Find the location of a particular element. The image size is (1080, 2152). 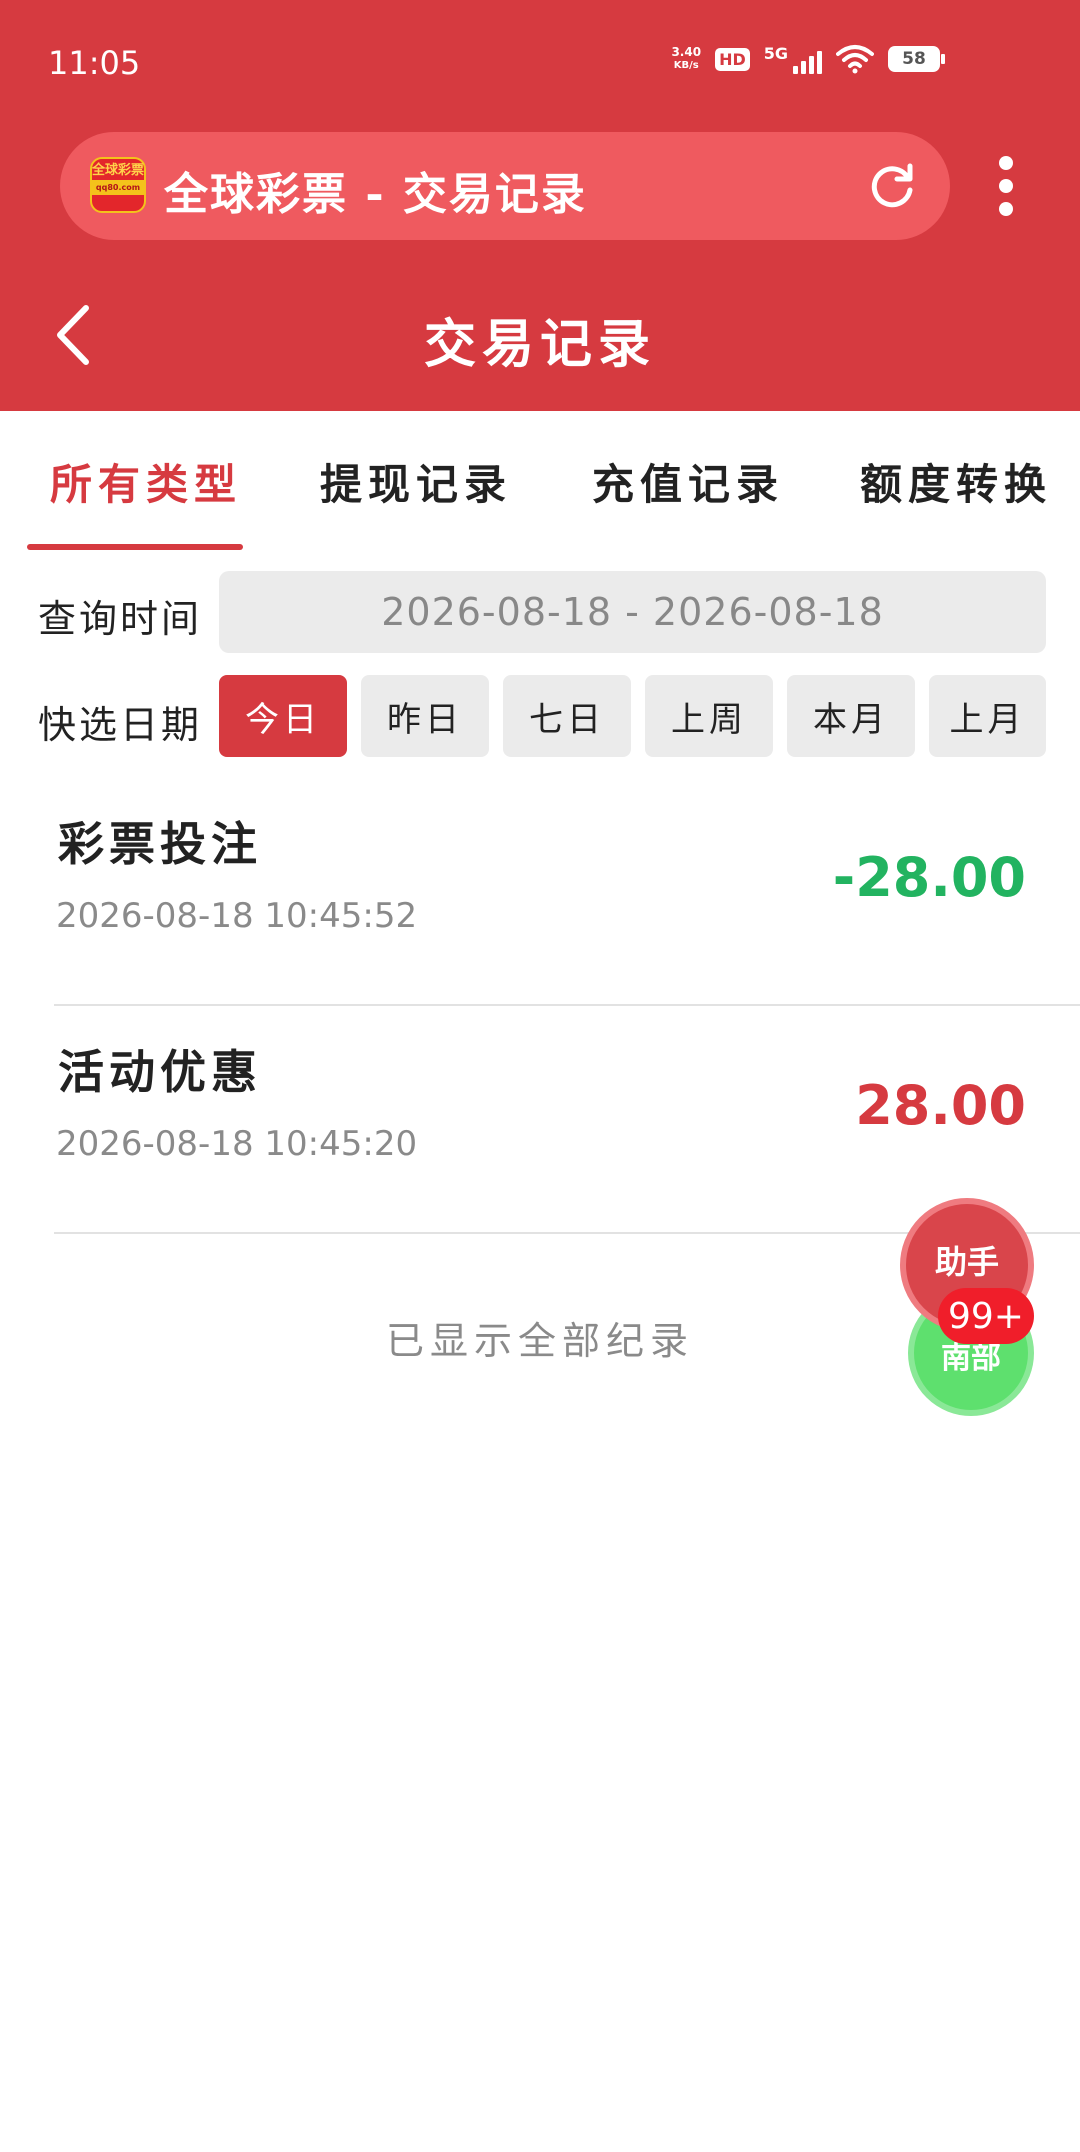

quick-date-today: 今日 is located at coordinates (283, 716).